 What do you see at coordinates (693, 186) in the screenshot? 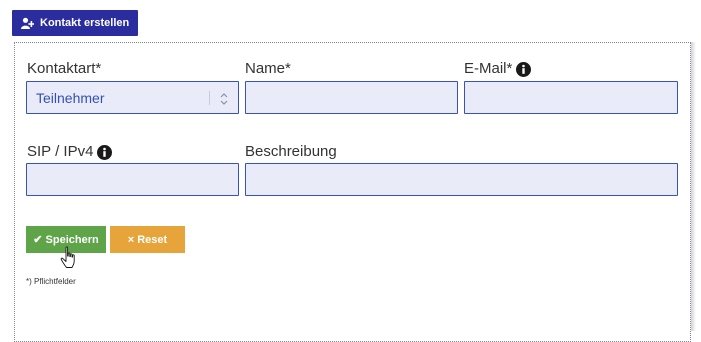
I see `panel-shadow` at bounding box center [693, 186].